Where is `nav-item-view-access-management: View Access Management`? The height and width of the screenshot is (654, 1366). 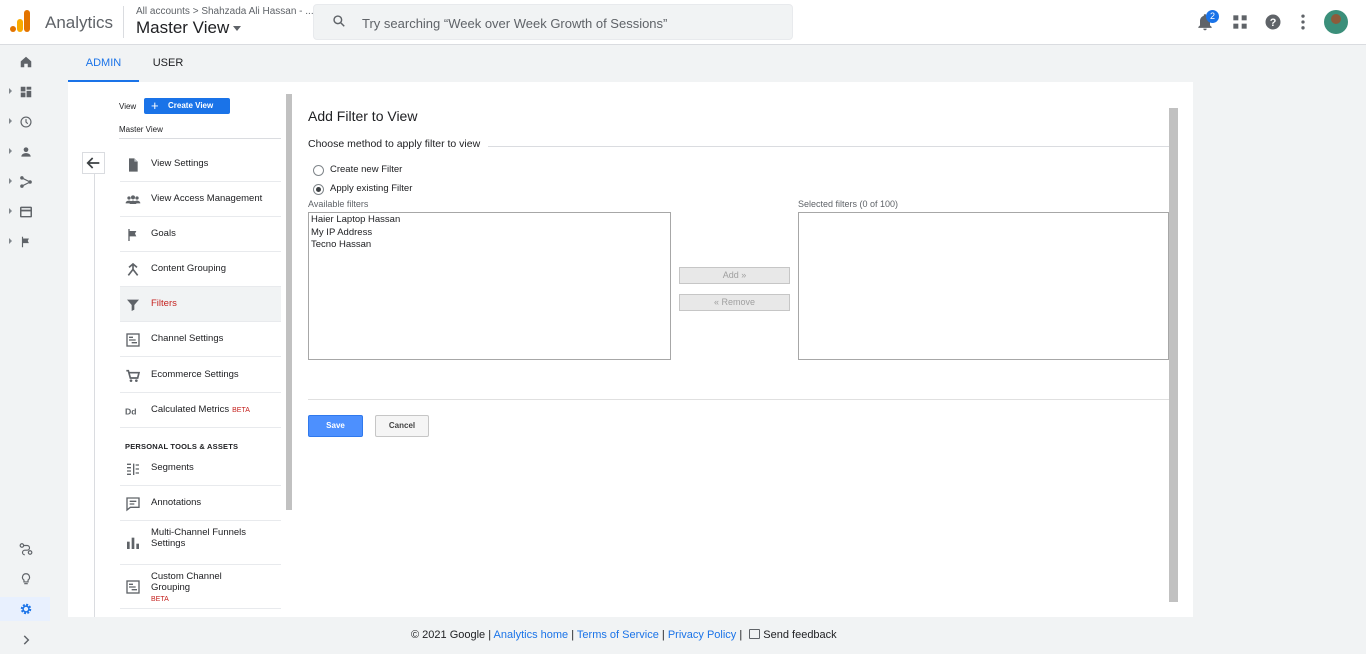
nav-item-view-access-management: View Access Management is located at coordinates (200, 199).